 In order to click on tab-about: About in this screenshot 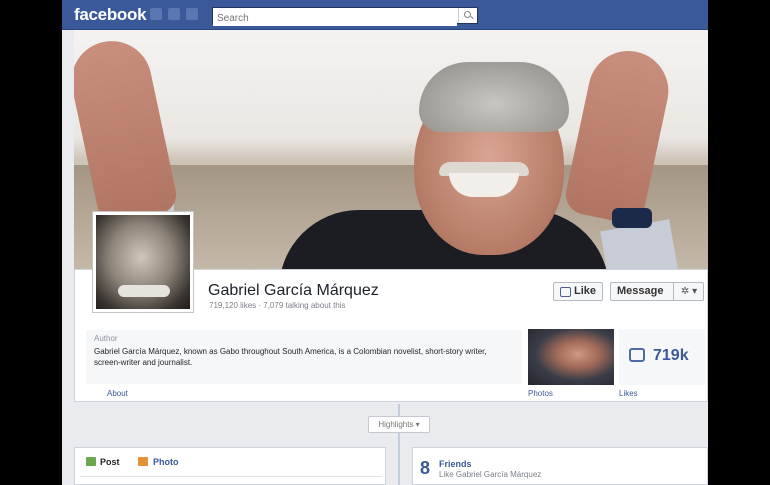, I will do `click(117, 393)`.